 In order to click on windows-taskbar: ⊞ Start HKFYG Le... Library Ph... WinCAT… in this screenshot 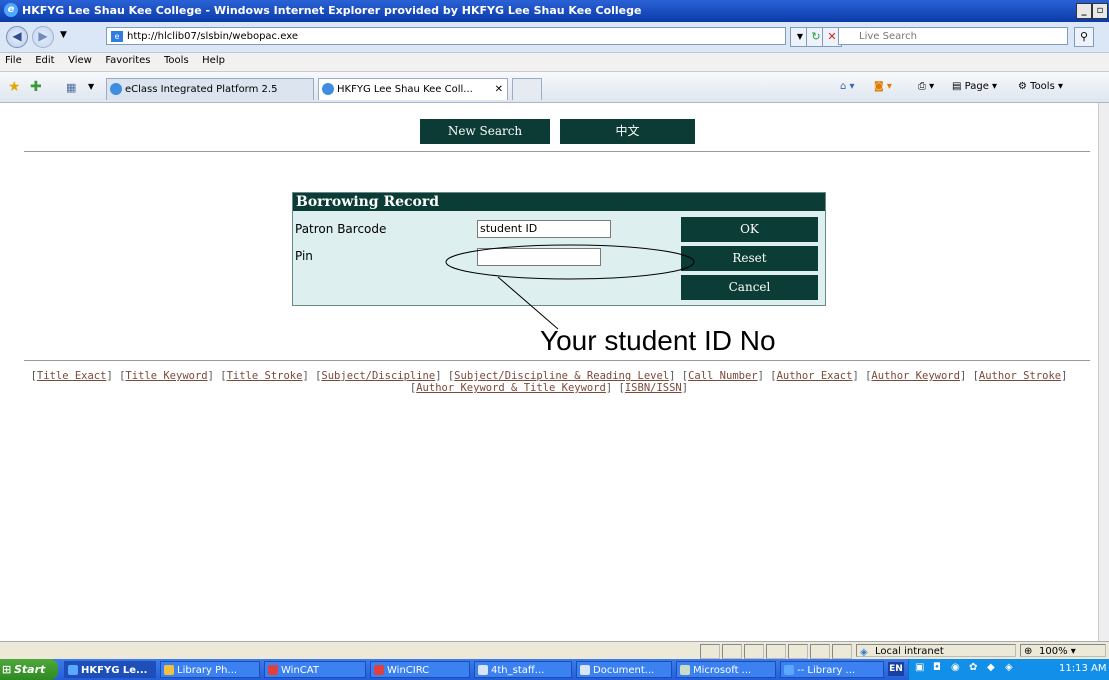, I will do `click(554, 669)`.